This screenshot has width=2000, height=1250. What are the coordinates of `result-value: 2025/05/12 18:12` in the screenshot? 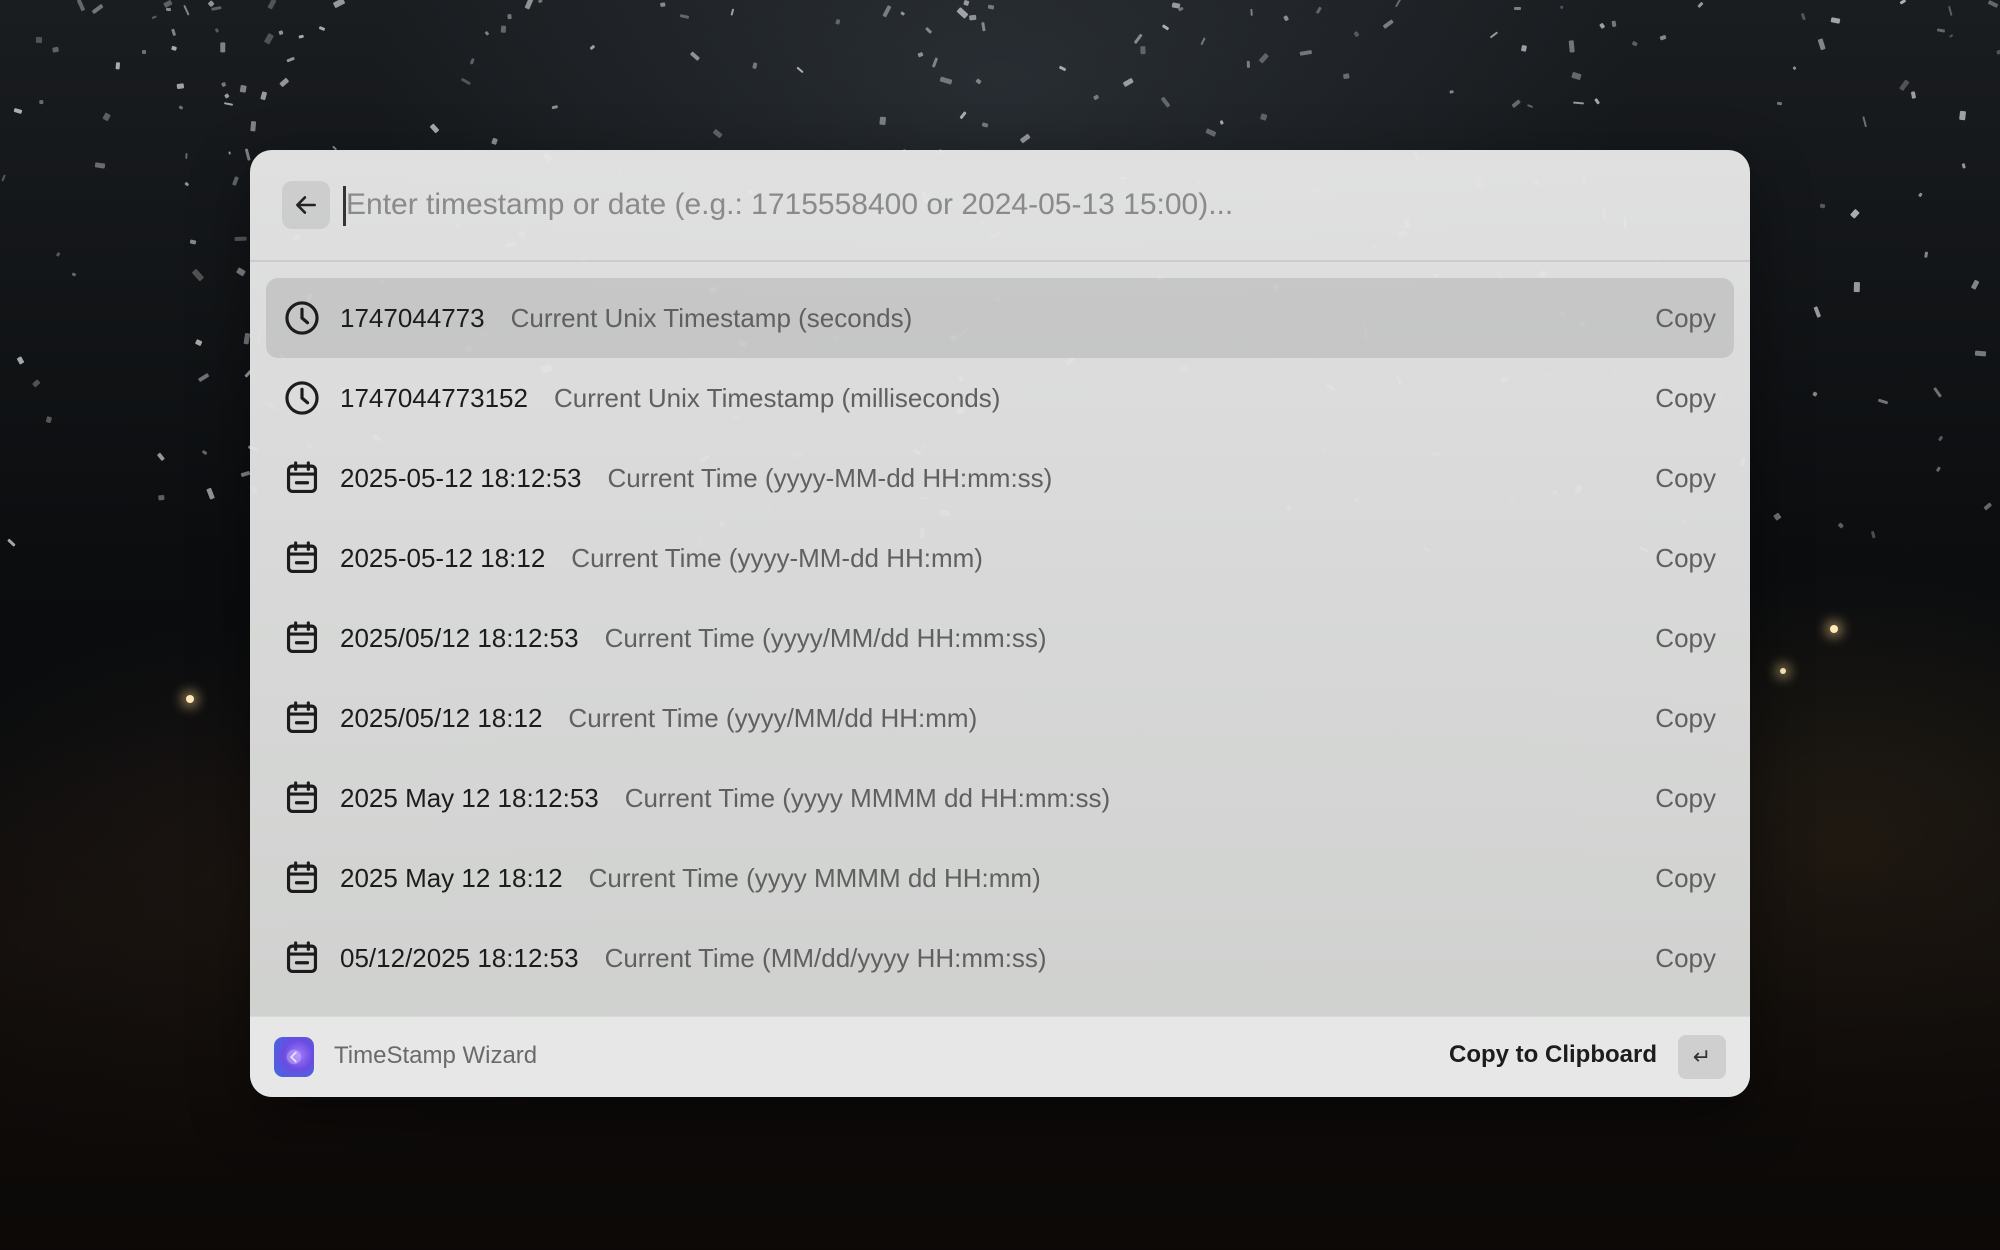 It's located at (441, 717).